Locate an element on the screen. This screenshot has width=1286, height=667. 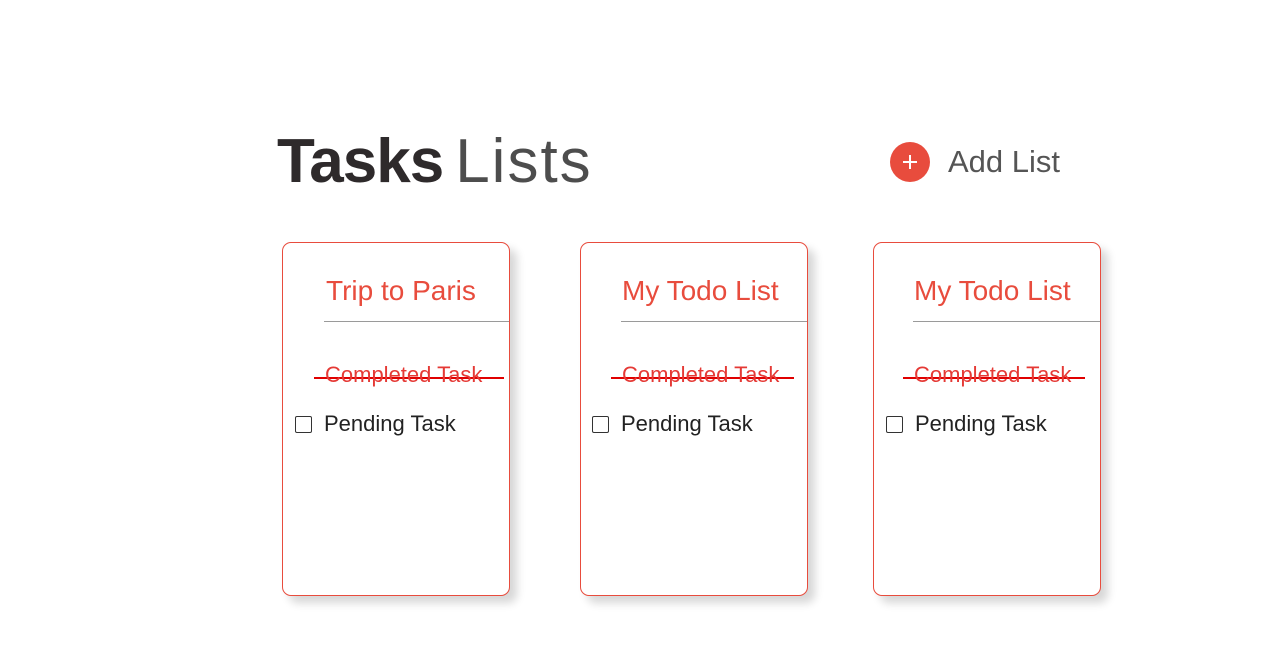
add-list-button: Add List is located at coordinates (975, 162).